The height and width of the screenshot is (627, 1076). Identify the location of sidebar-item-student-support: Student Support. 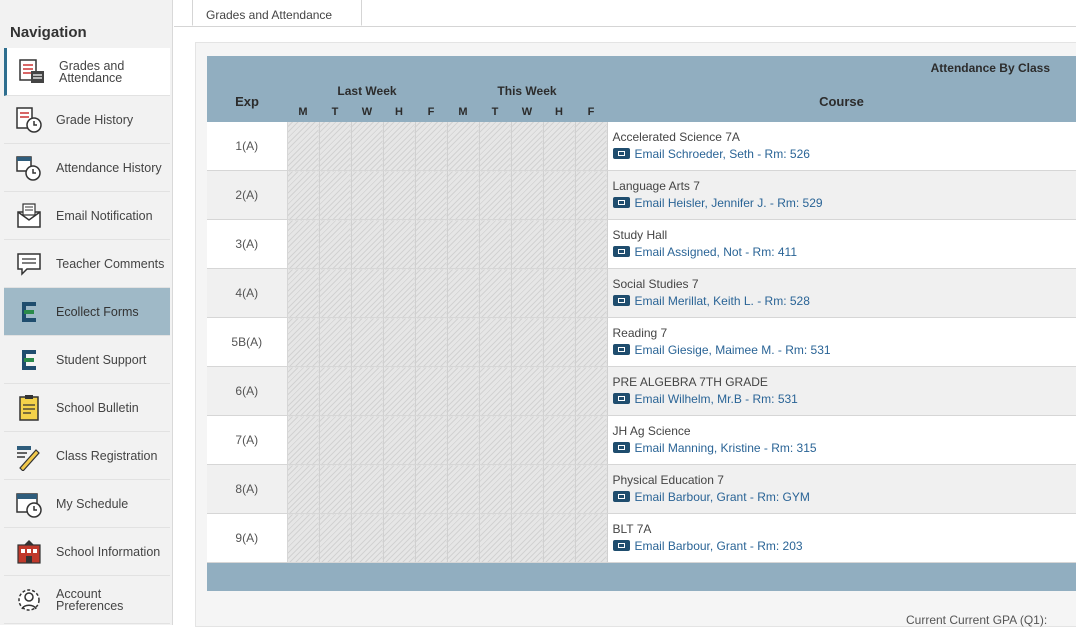
(87, 360).